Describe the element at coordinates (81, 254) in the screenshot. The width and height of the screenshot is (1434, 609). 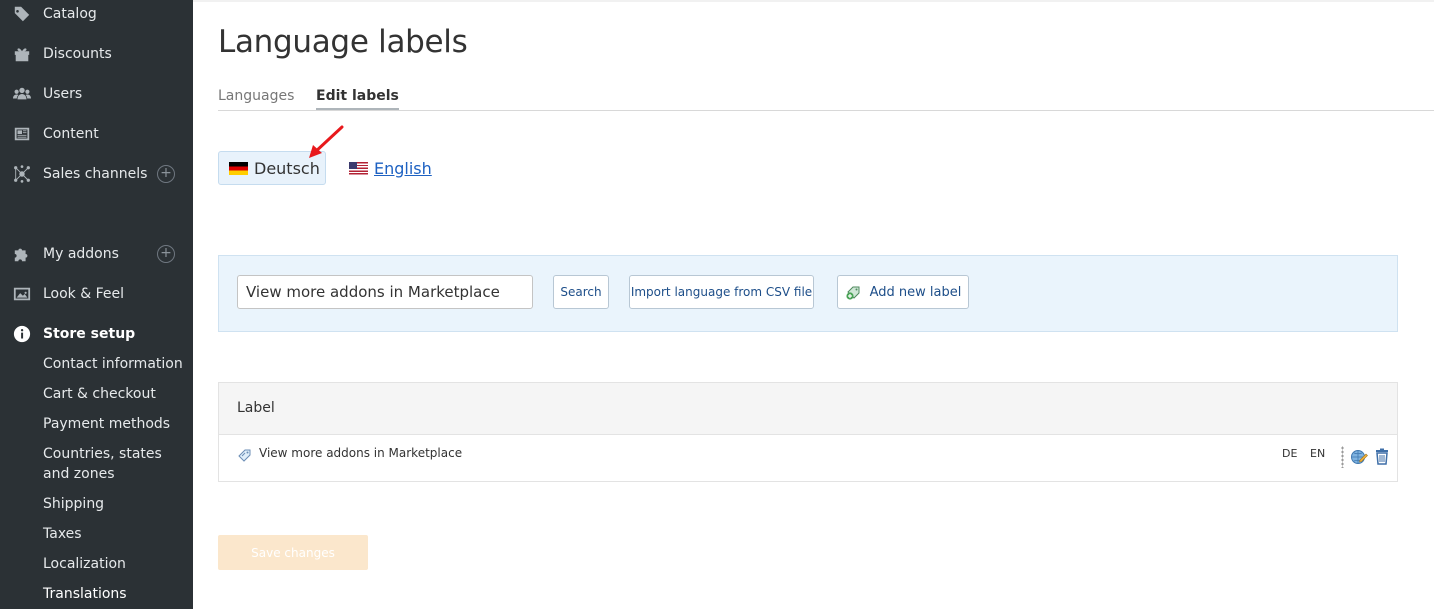
I see `sidebar-item-label: My addons` at that location.